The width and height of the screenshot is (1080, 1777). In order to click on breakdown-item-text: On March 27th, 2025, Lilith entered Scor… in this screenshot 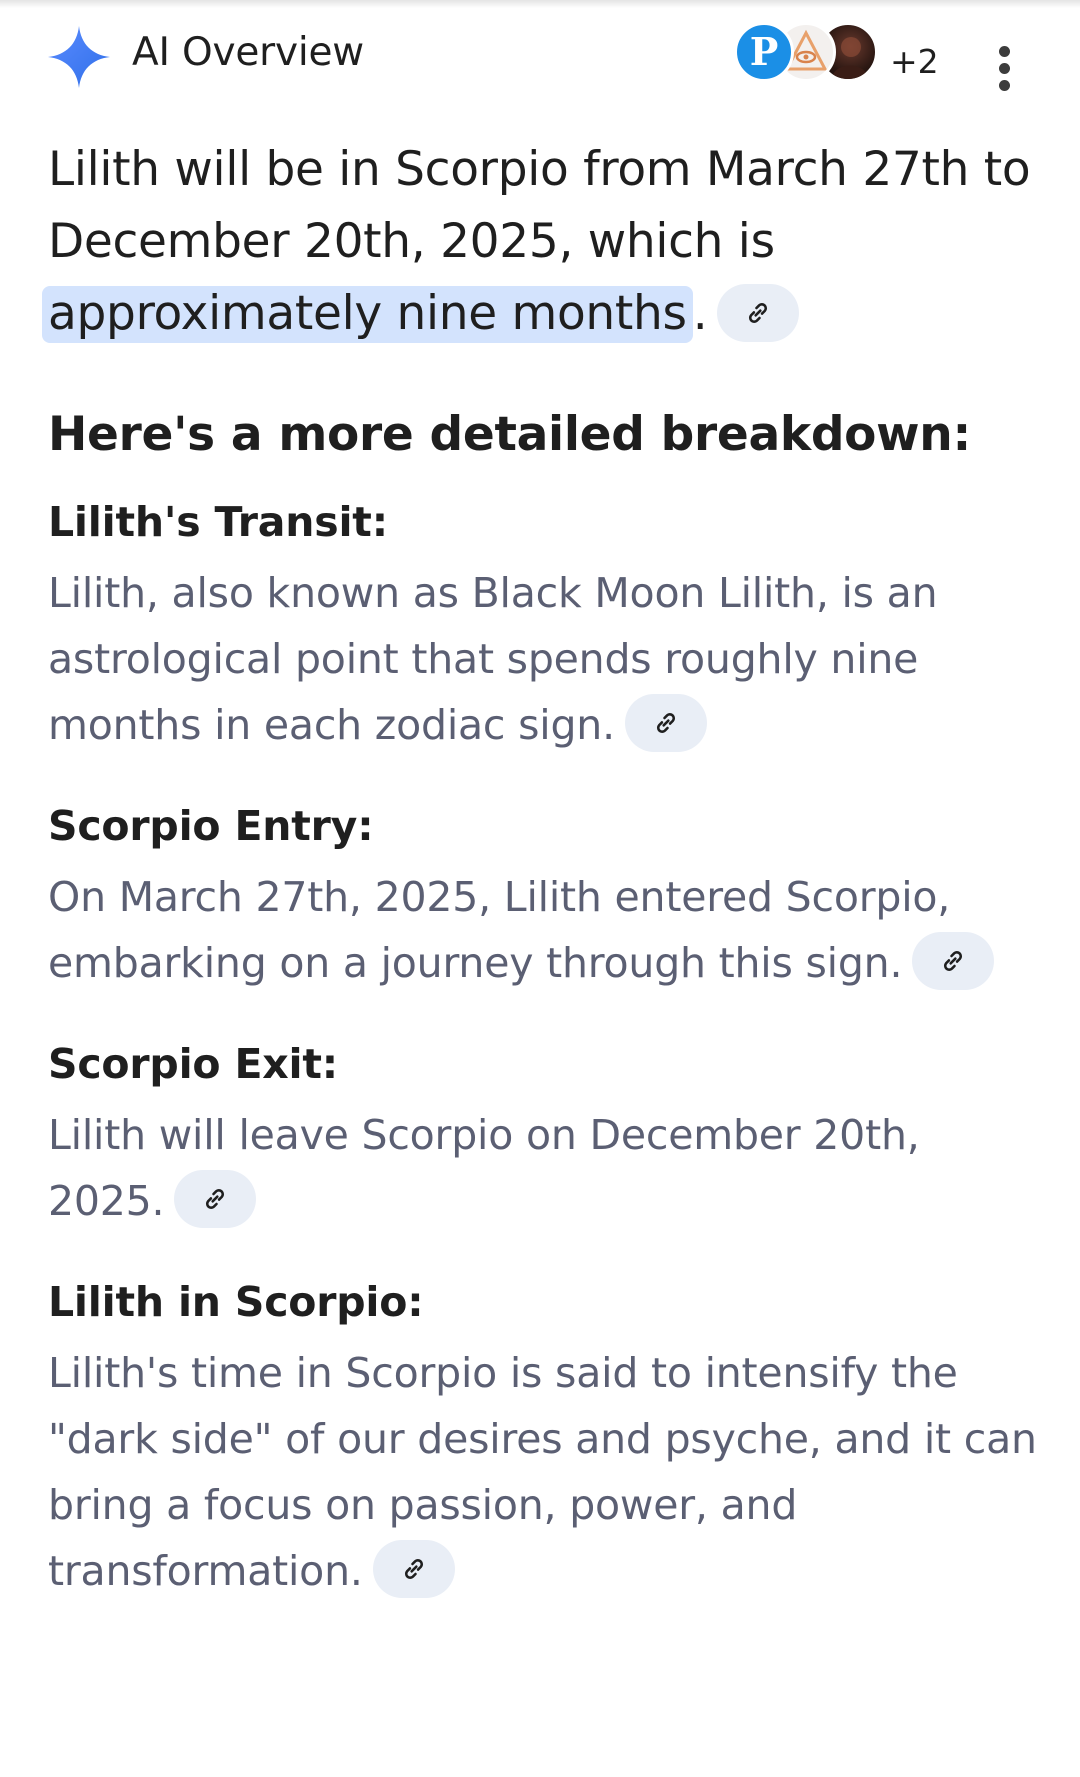, I will do `click(548, 930)`.